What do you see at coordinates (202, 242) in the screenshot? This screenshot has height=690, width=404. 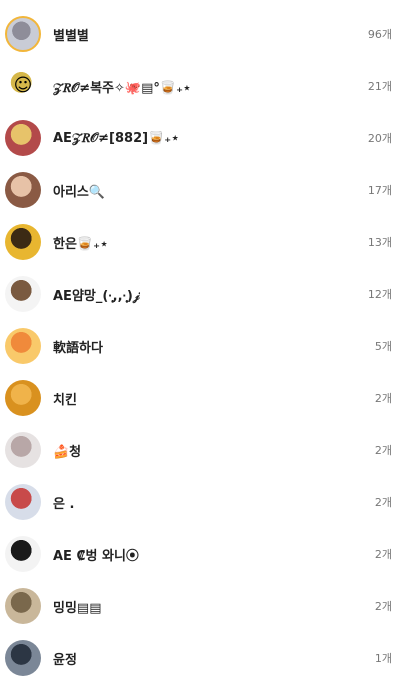 I see `chat-room-row: 한은🥃₊⋆ 13개` at bounding box center [202, 242].